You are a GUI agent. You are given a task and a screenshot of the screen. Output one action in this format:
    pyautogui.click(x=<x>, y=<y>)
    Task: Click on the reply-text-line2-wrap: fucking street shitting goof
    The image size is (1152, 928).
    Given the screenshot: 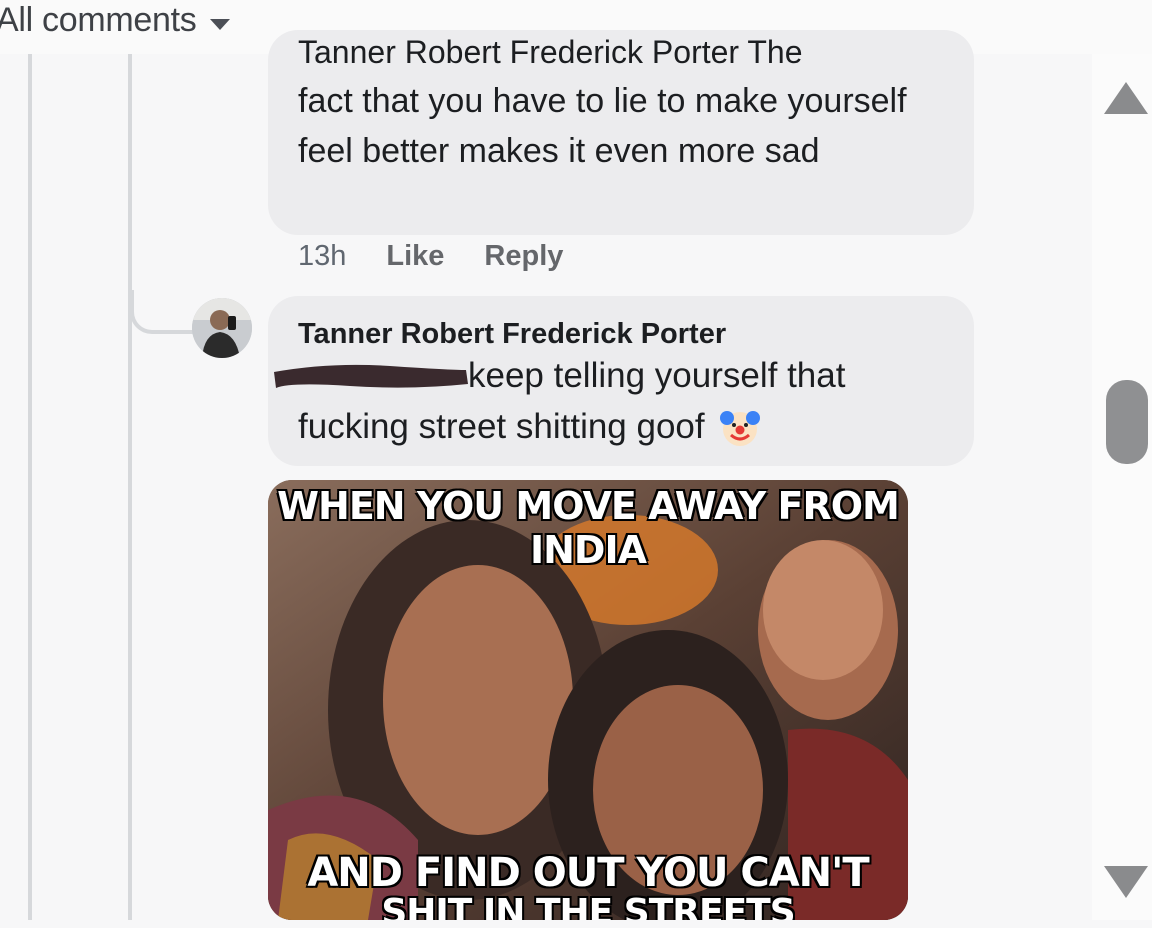 What is the action you would take?
    pyautogui.click(x=529, y=427)
    